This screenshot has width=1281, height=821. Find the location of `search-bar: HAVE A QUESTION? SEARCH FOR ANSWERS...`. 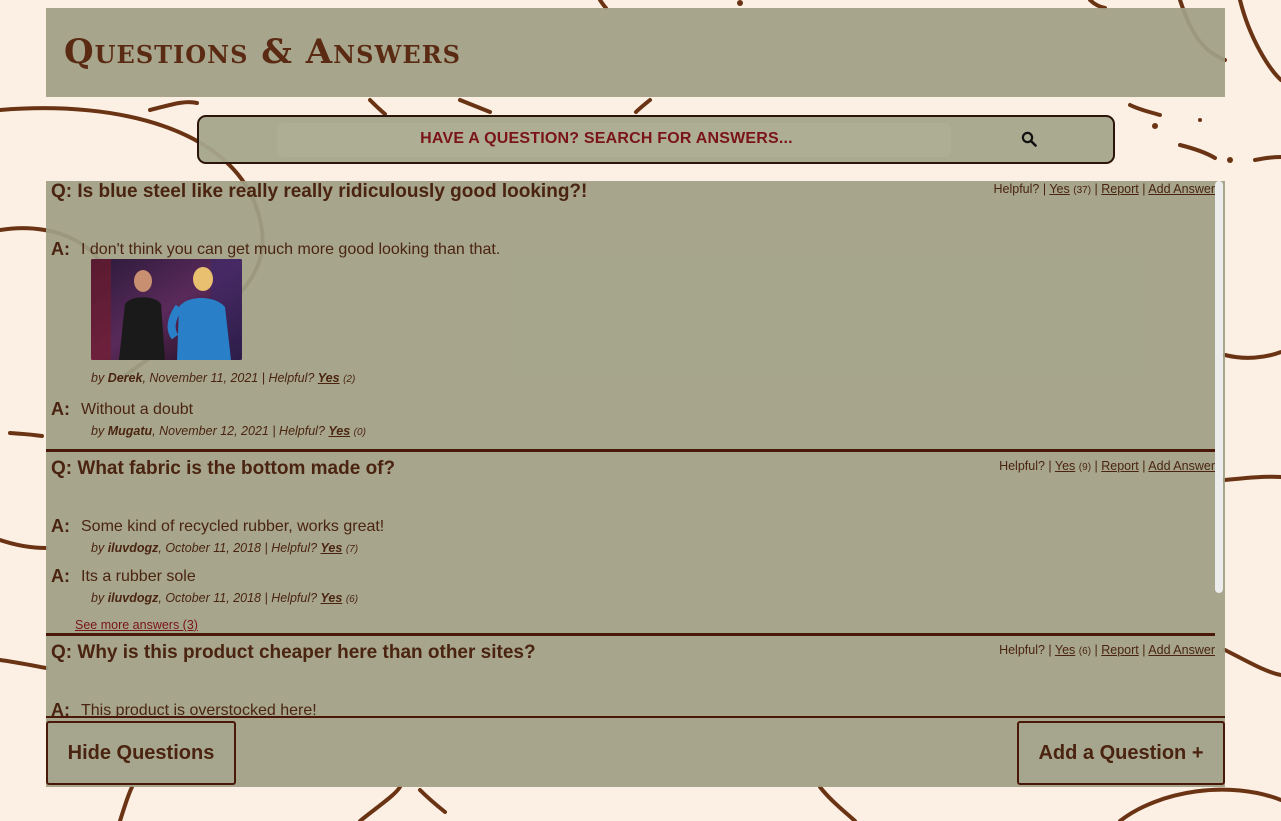

search-bar: HAVE A QUESTION? SEARCH FOR ANSWERS... is located at coordinates (656, 139).